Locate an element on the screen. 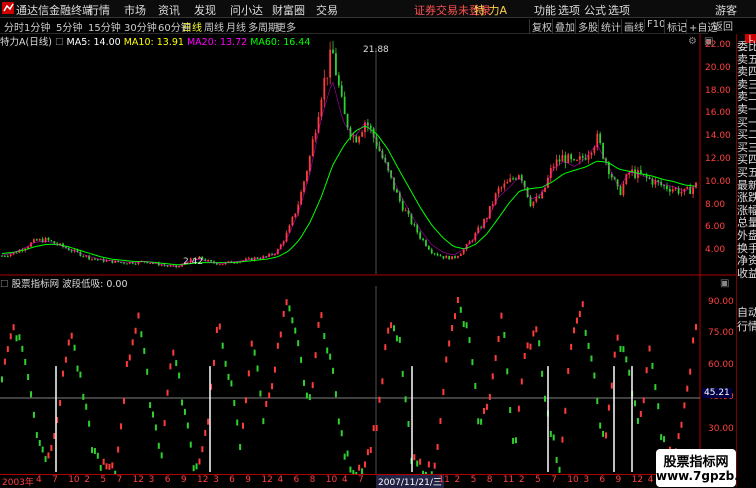  menu-formula: 公式 is located at coordinates (595, 10).